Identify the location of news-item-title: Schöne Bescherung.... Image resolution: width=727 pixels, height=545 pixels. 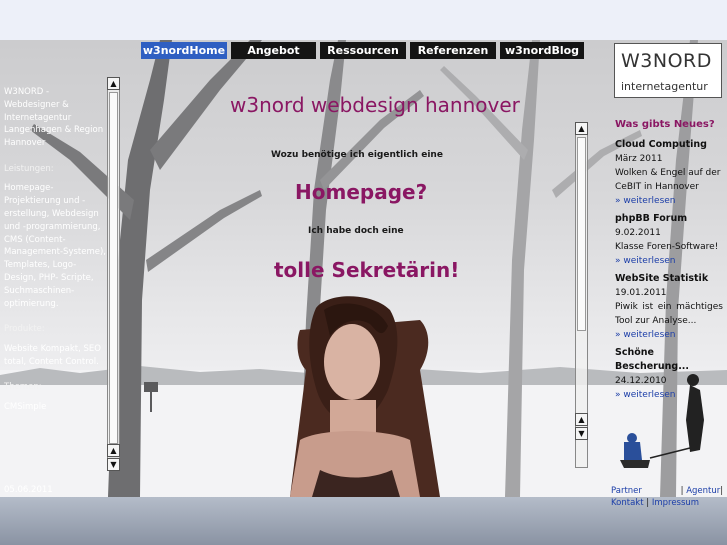
(652, 359).